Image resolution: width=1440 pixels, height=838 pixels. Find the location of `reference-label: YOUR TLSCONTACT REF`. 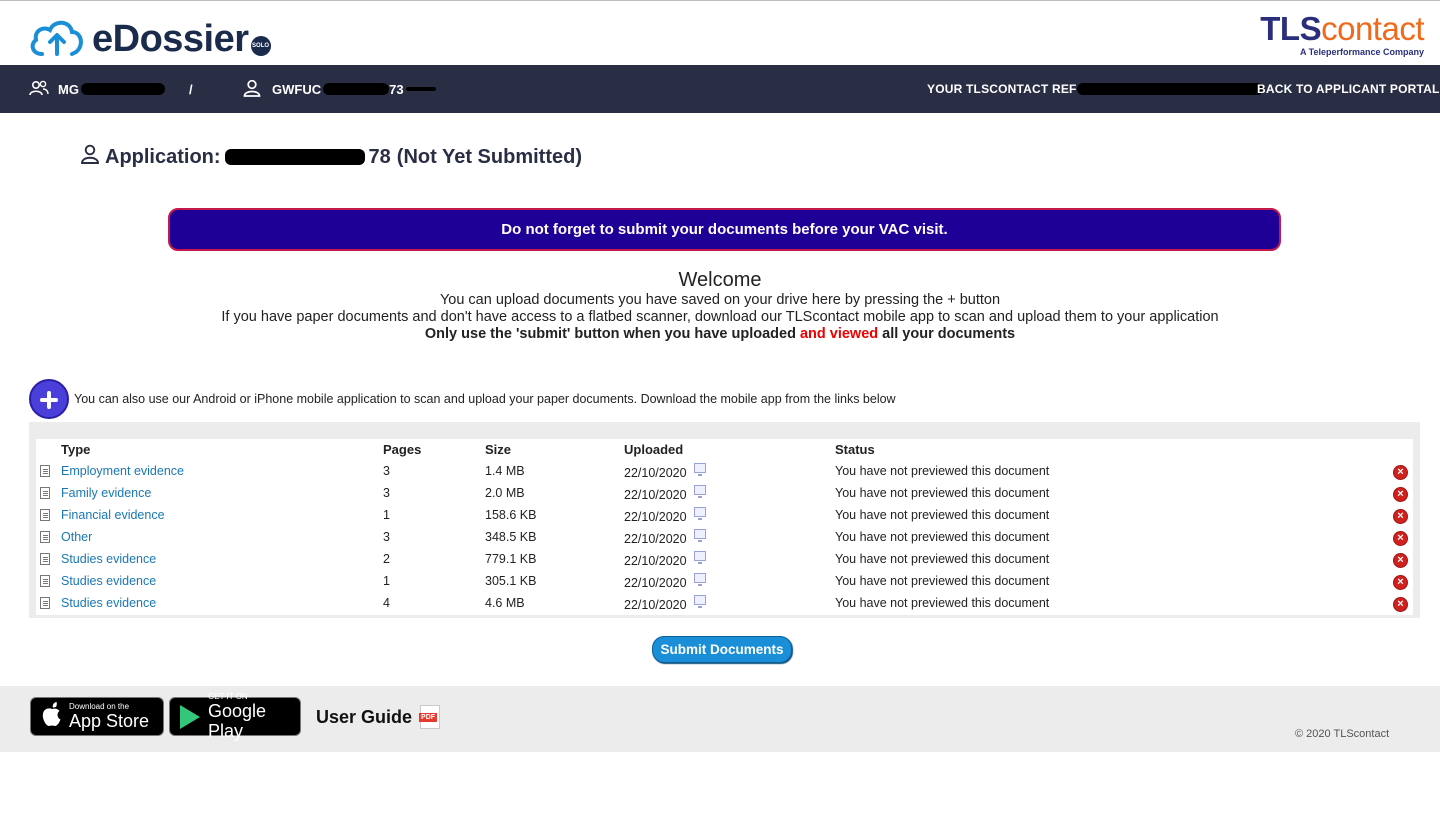

reference-label: YOUR TLSCONTACT REF is located at coordinates (1002, 89).